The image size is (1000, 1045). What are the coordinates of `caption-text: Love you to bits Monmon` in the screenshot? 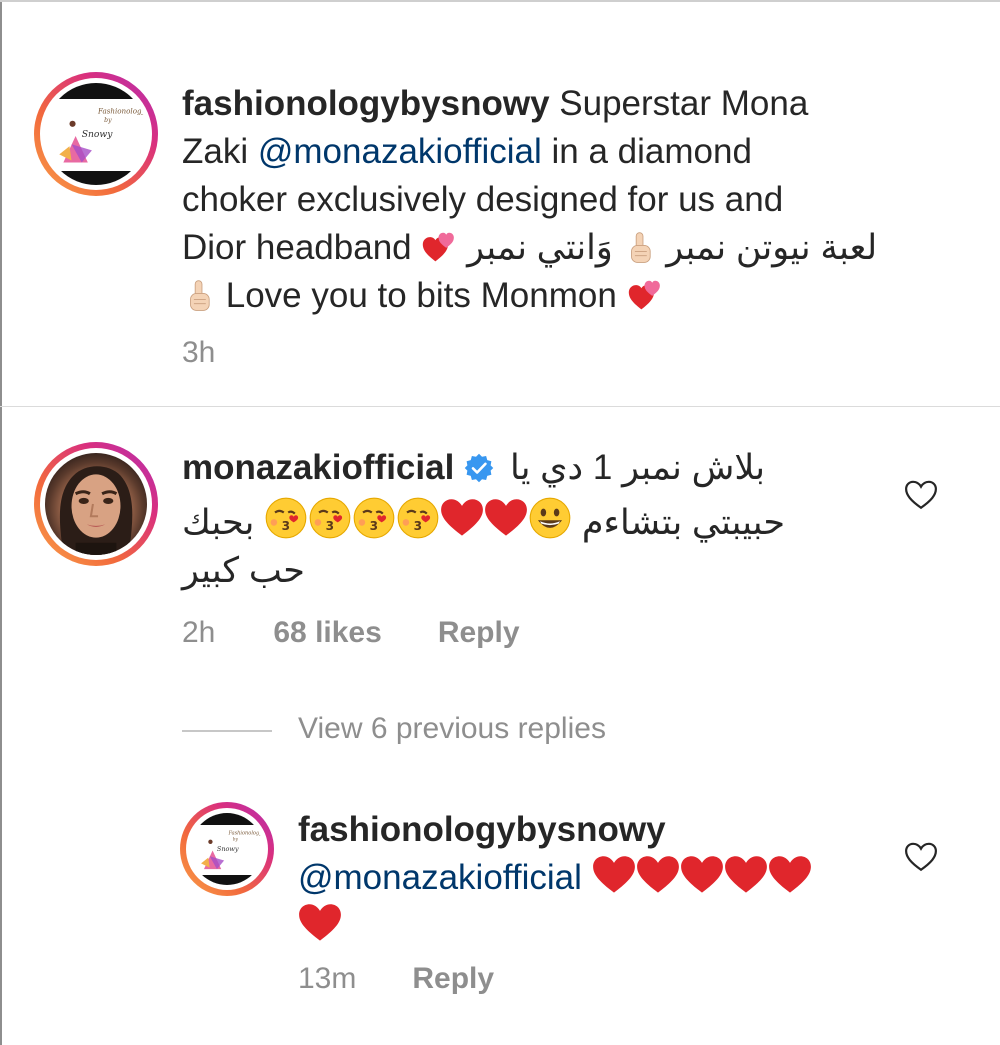 It's located at (421, 295).